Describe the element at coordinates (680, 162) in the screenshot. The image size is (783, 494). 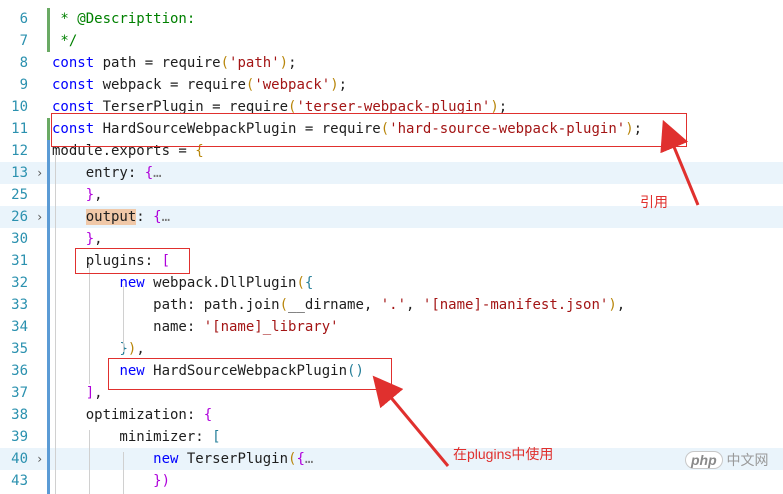
I see `arrow-to-require` at that location.